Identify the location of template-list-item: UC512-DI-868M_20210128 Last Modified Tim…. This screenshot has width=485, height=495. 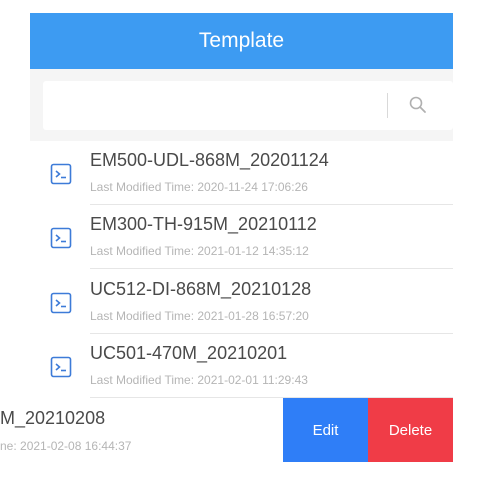
(241, 302).